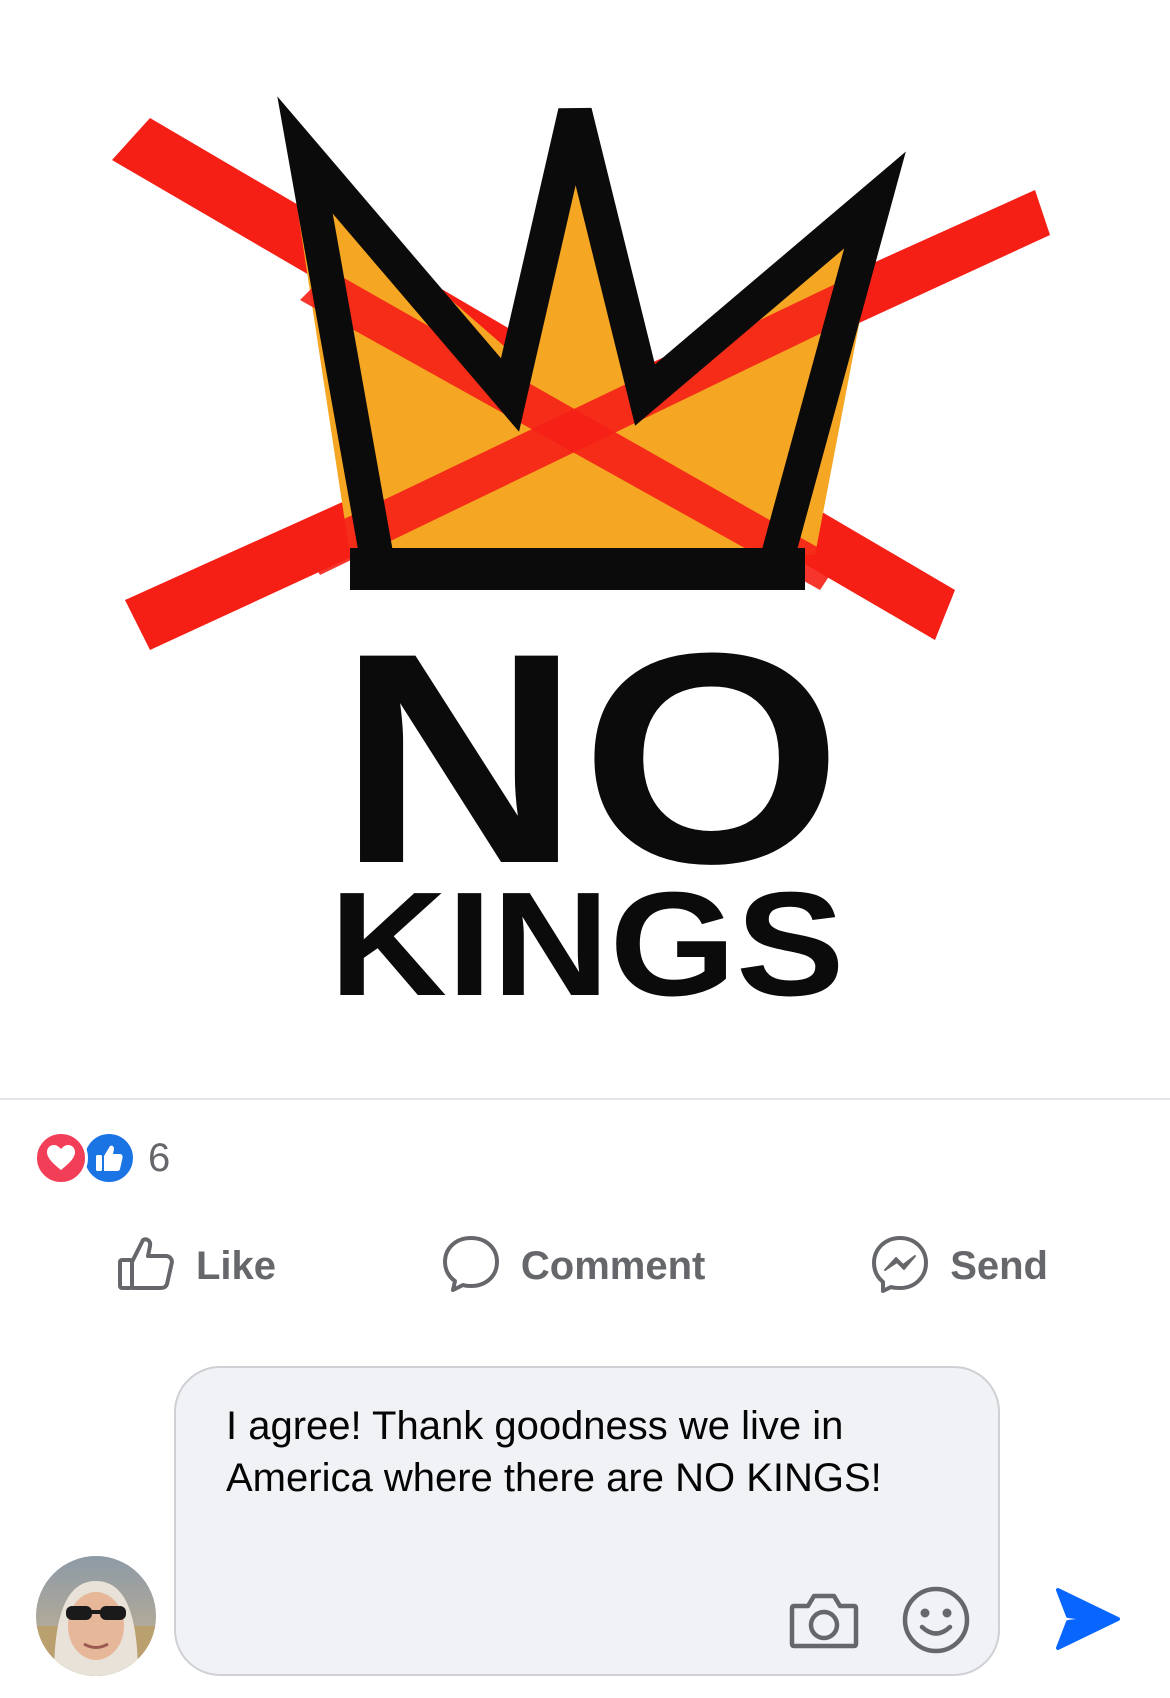 Image resolution: width=1170 pixels, height=1698 pixels. What do you see at coordinates (159, 1157) in the screenshot?
I see `reaction-count: 6` at bounding box center [159, 1157].